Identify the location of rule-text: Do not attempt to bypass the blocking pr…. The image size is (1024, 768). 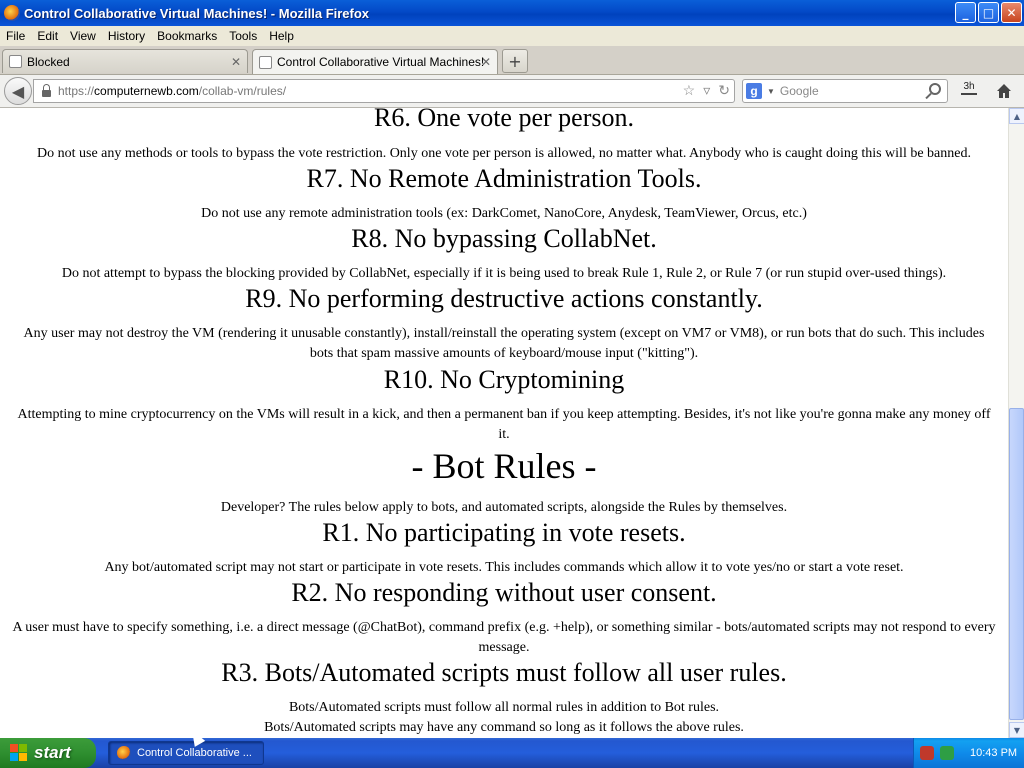
(504, 273).